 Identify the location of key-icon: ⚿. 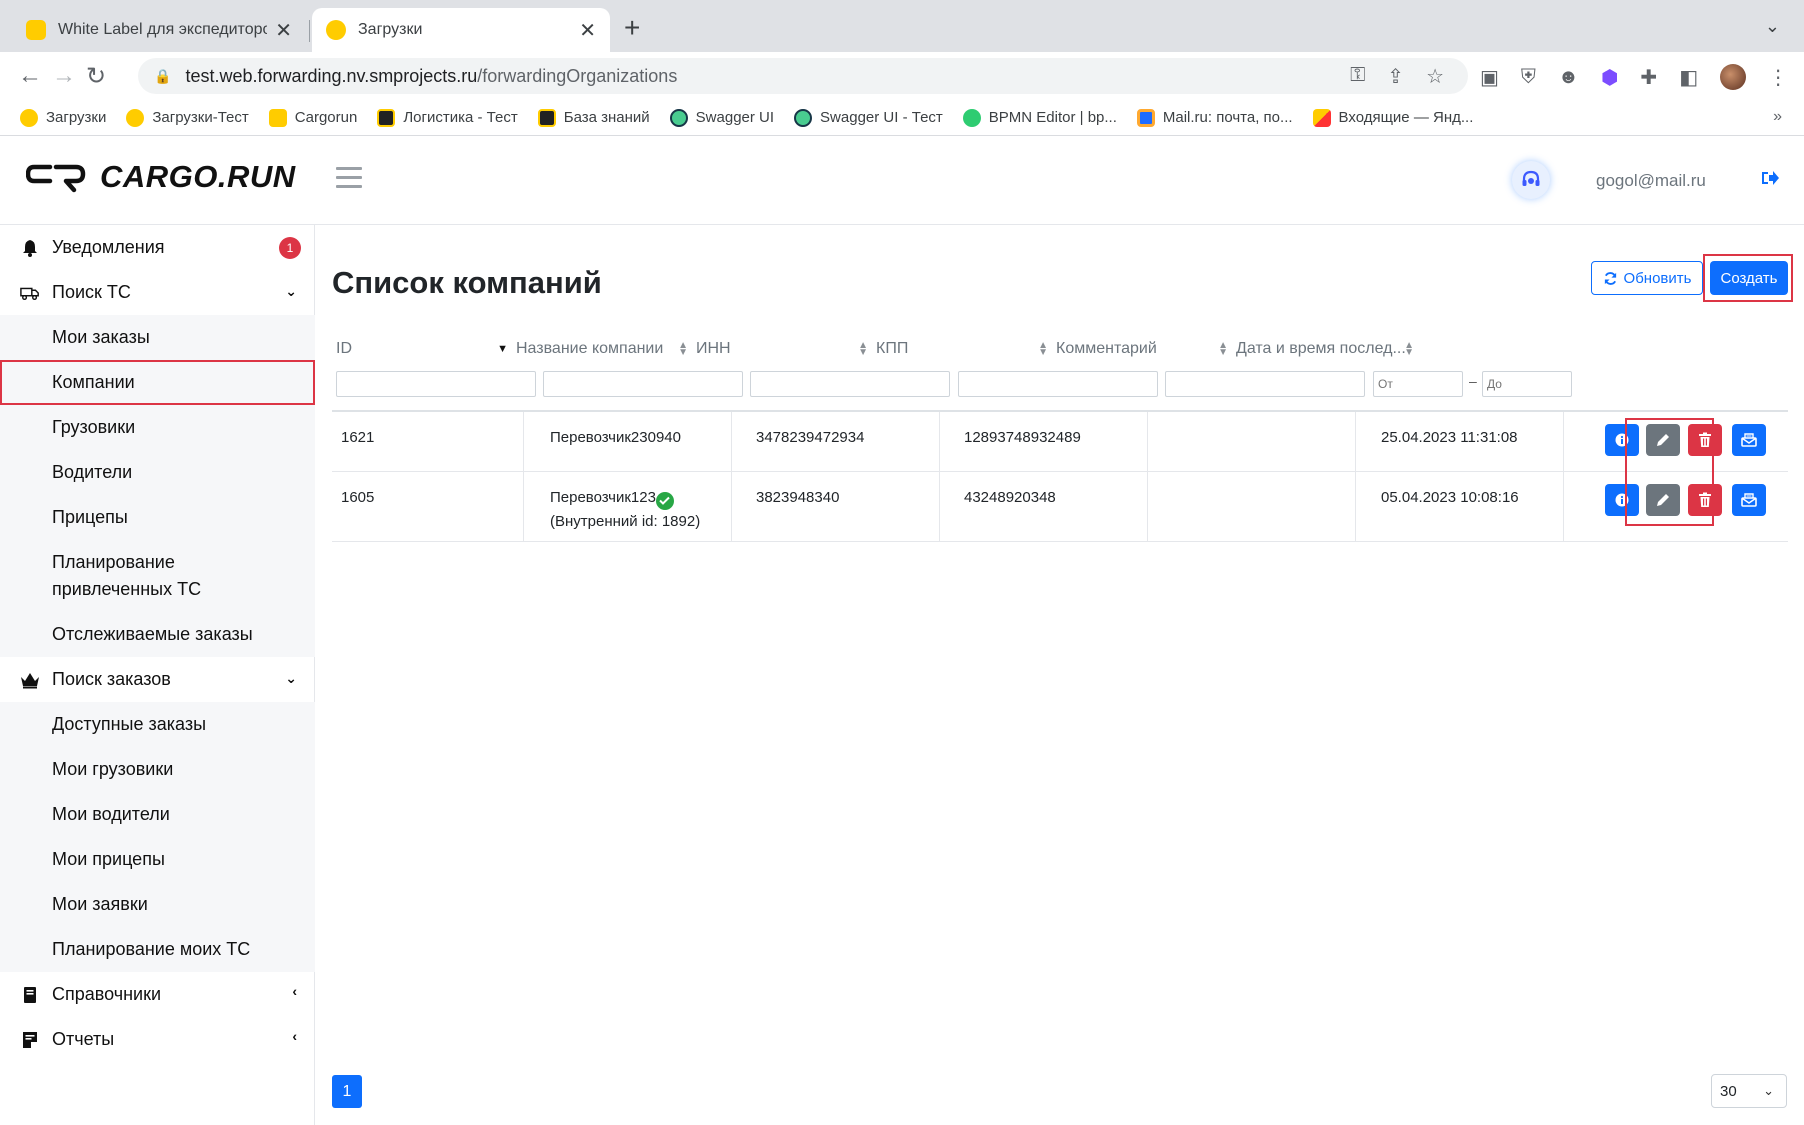
(1357, 76).